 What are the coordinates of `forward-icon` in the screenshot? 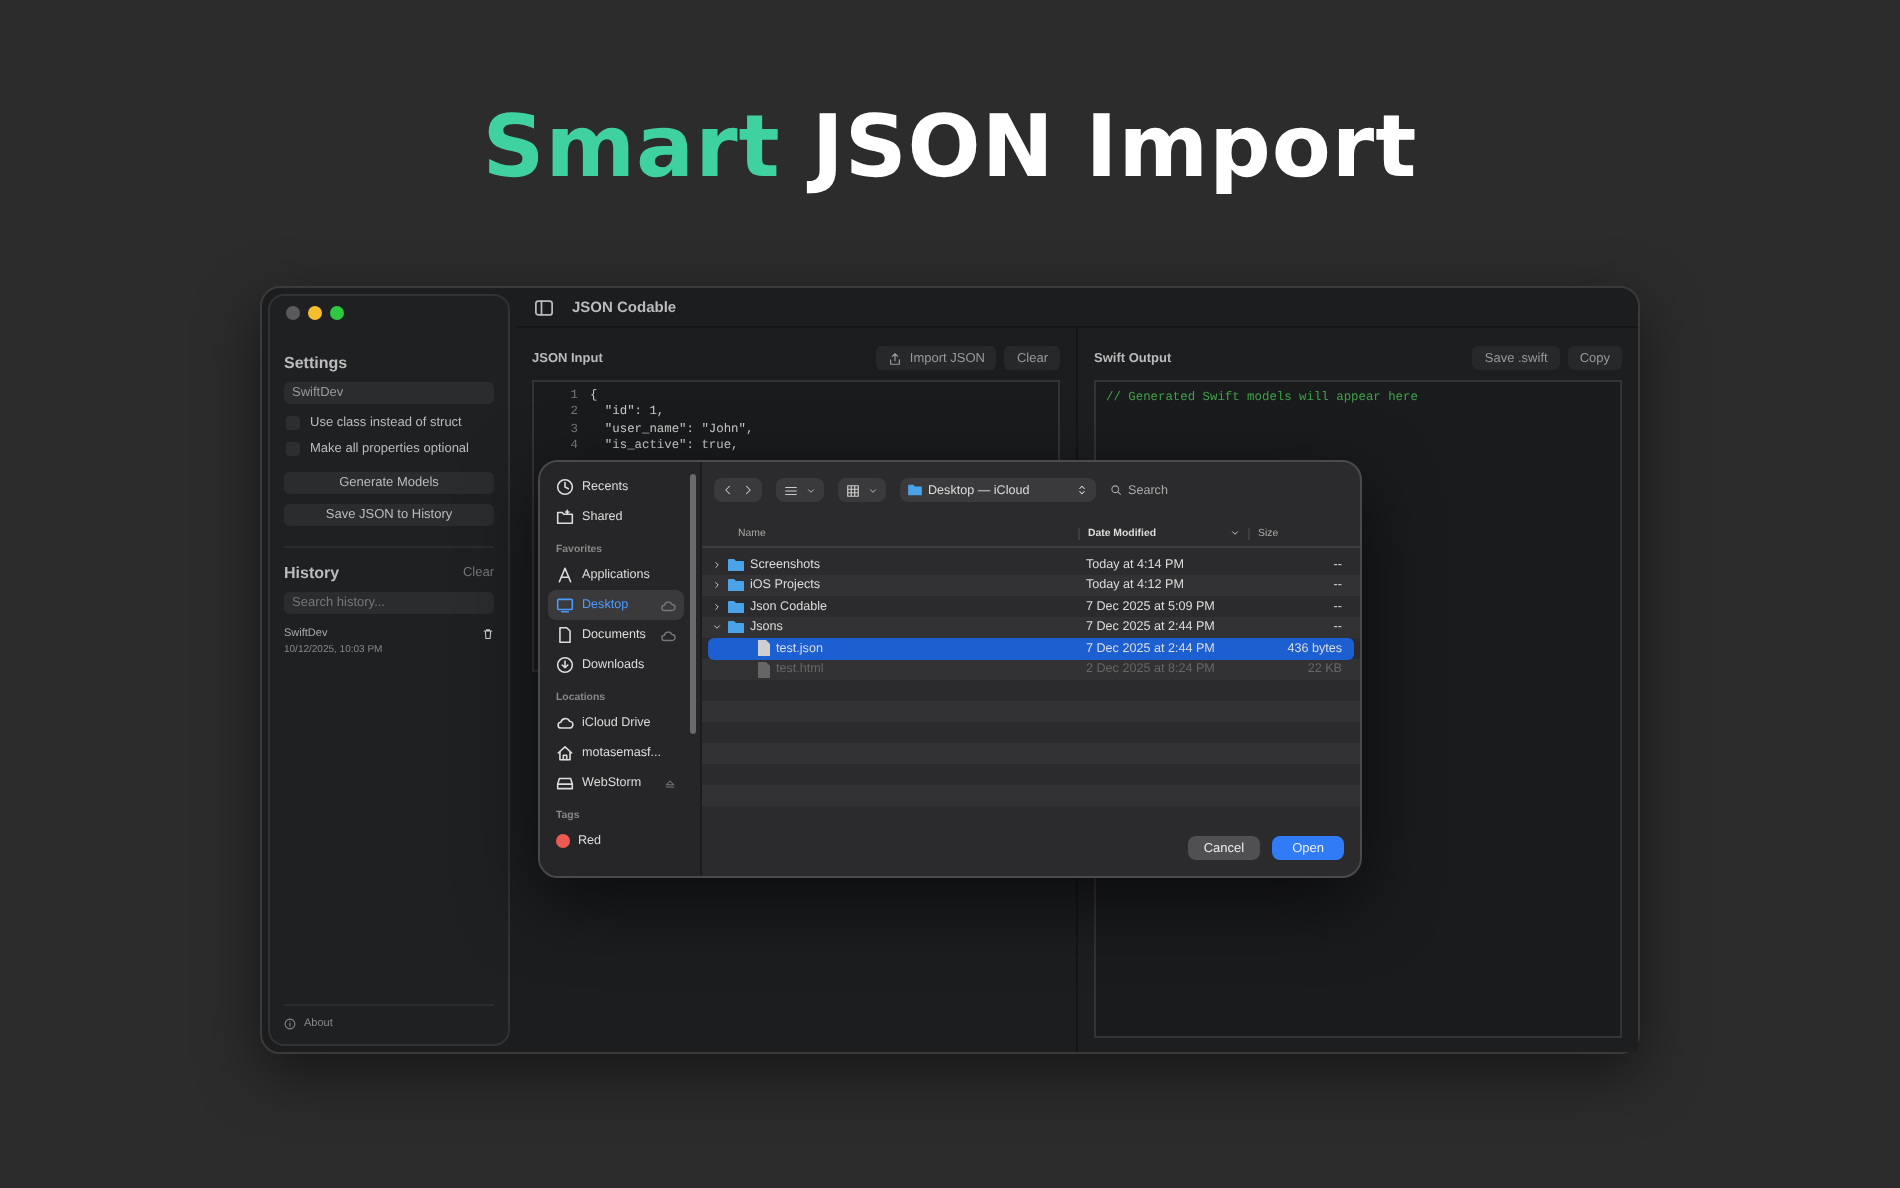 It's located at (748, 490).